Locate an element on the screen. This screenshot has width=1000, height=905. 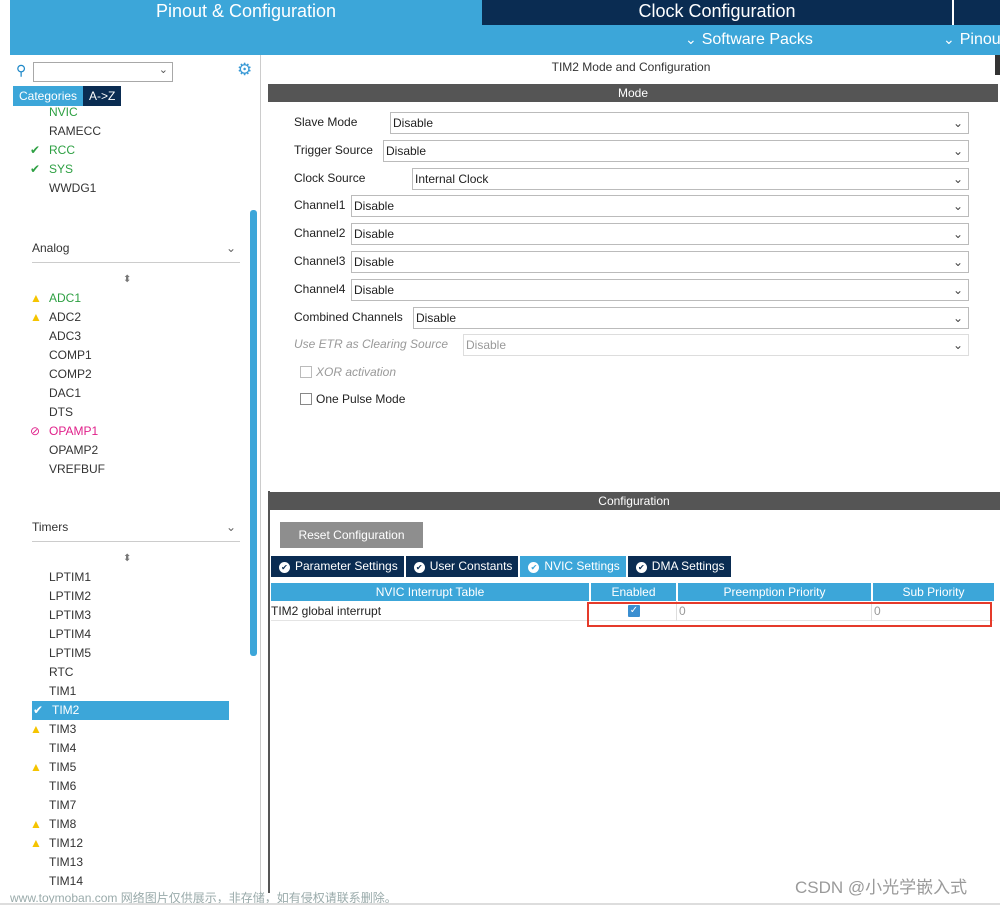
gear-icon: ⚙ is located at coordinates (244, 70).